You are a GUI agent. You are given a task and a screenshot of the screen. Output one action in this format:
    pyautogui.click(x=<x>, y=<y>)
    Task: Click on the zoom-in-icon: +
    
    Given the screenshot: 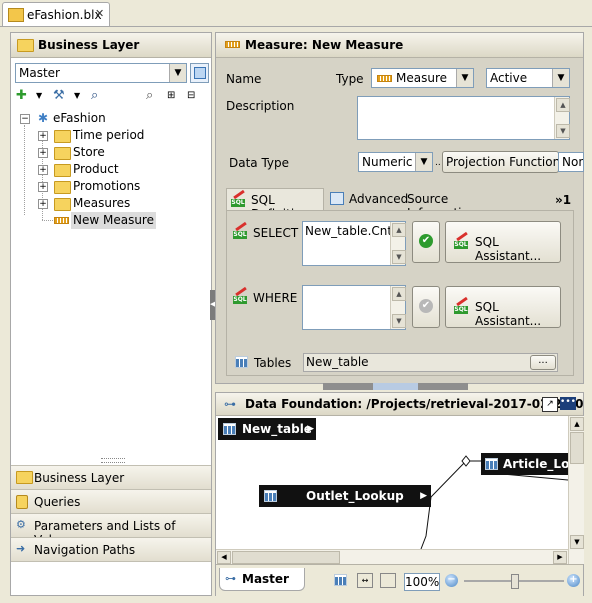 What is the action you would take?
    pyautogui.click(x=573, y=580)
    